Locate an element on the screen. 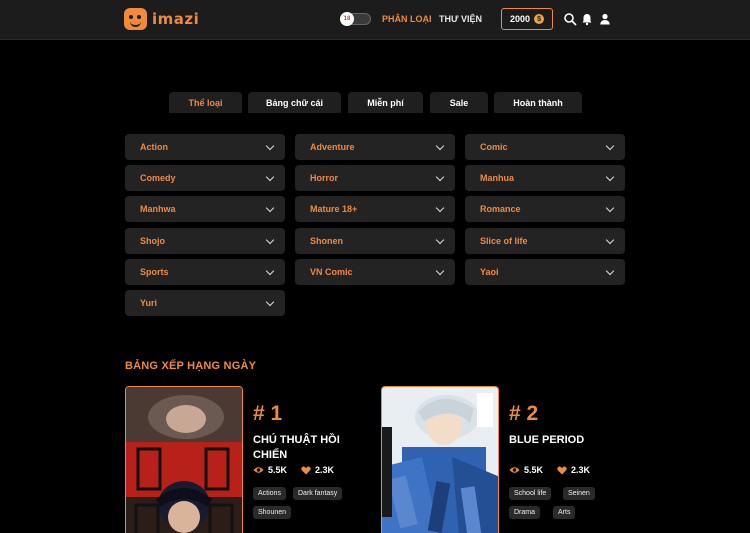 The height and width of the screenshot is (533, 750). tag-chip: Seinen is located at coordinates (579, 493).